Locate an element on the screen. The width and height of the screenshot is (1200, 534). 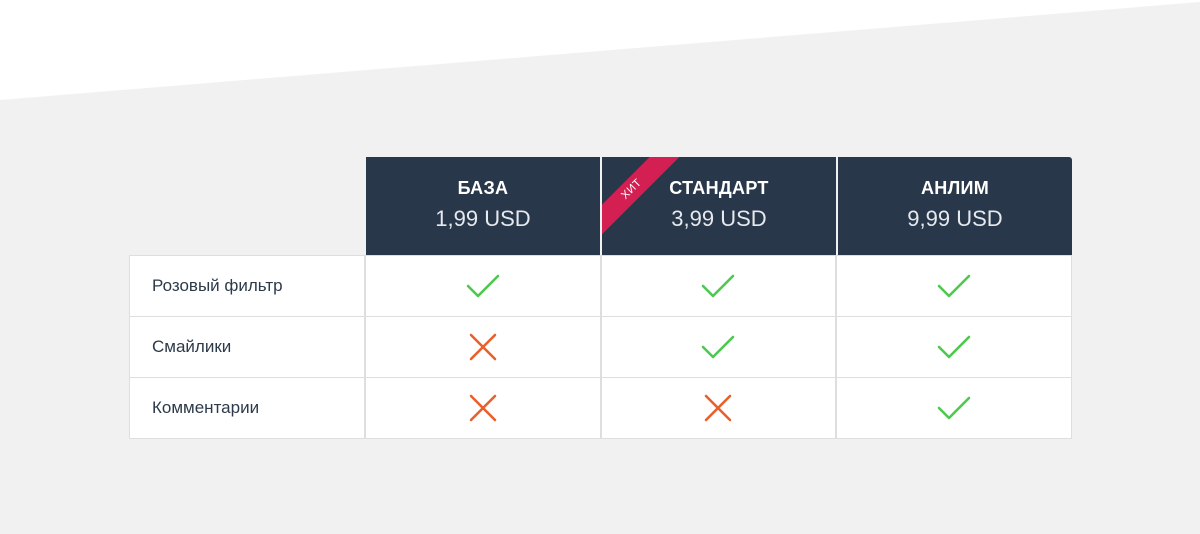
plan-header-base: БАЗА 1,99 USD is located at coordinates (483, 206).